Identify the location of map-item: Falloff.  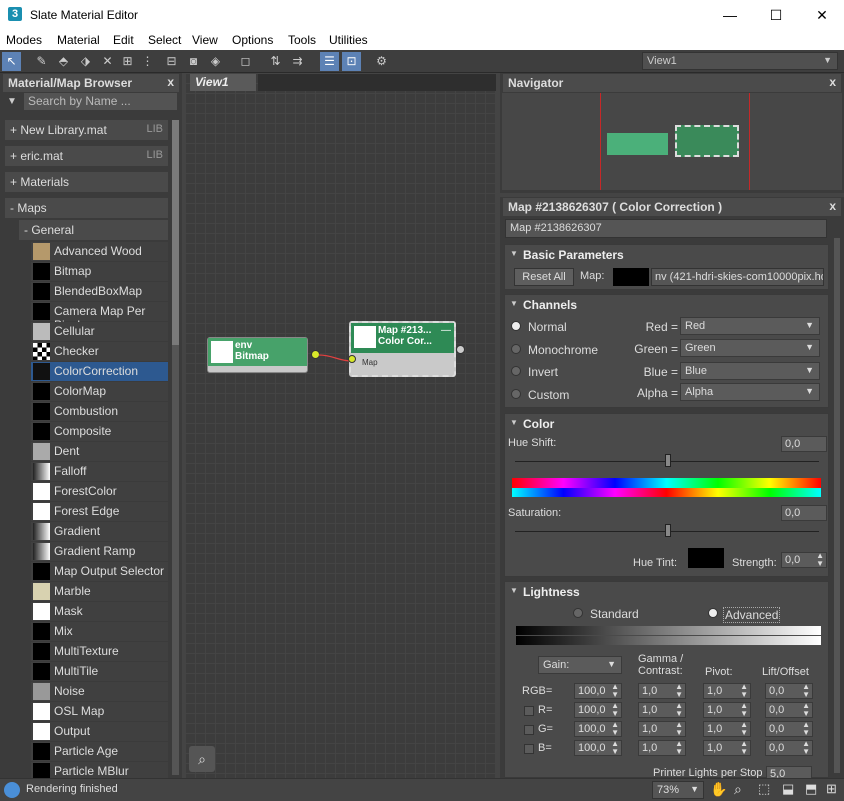
(99, 471).